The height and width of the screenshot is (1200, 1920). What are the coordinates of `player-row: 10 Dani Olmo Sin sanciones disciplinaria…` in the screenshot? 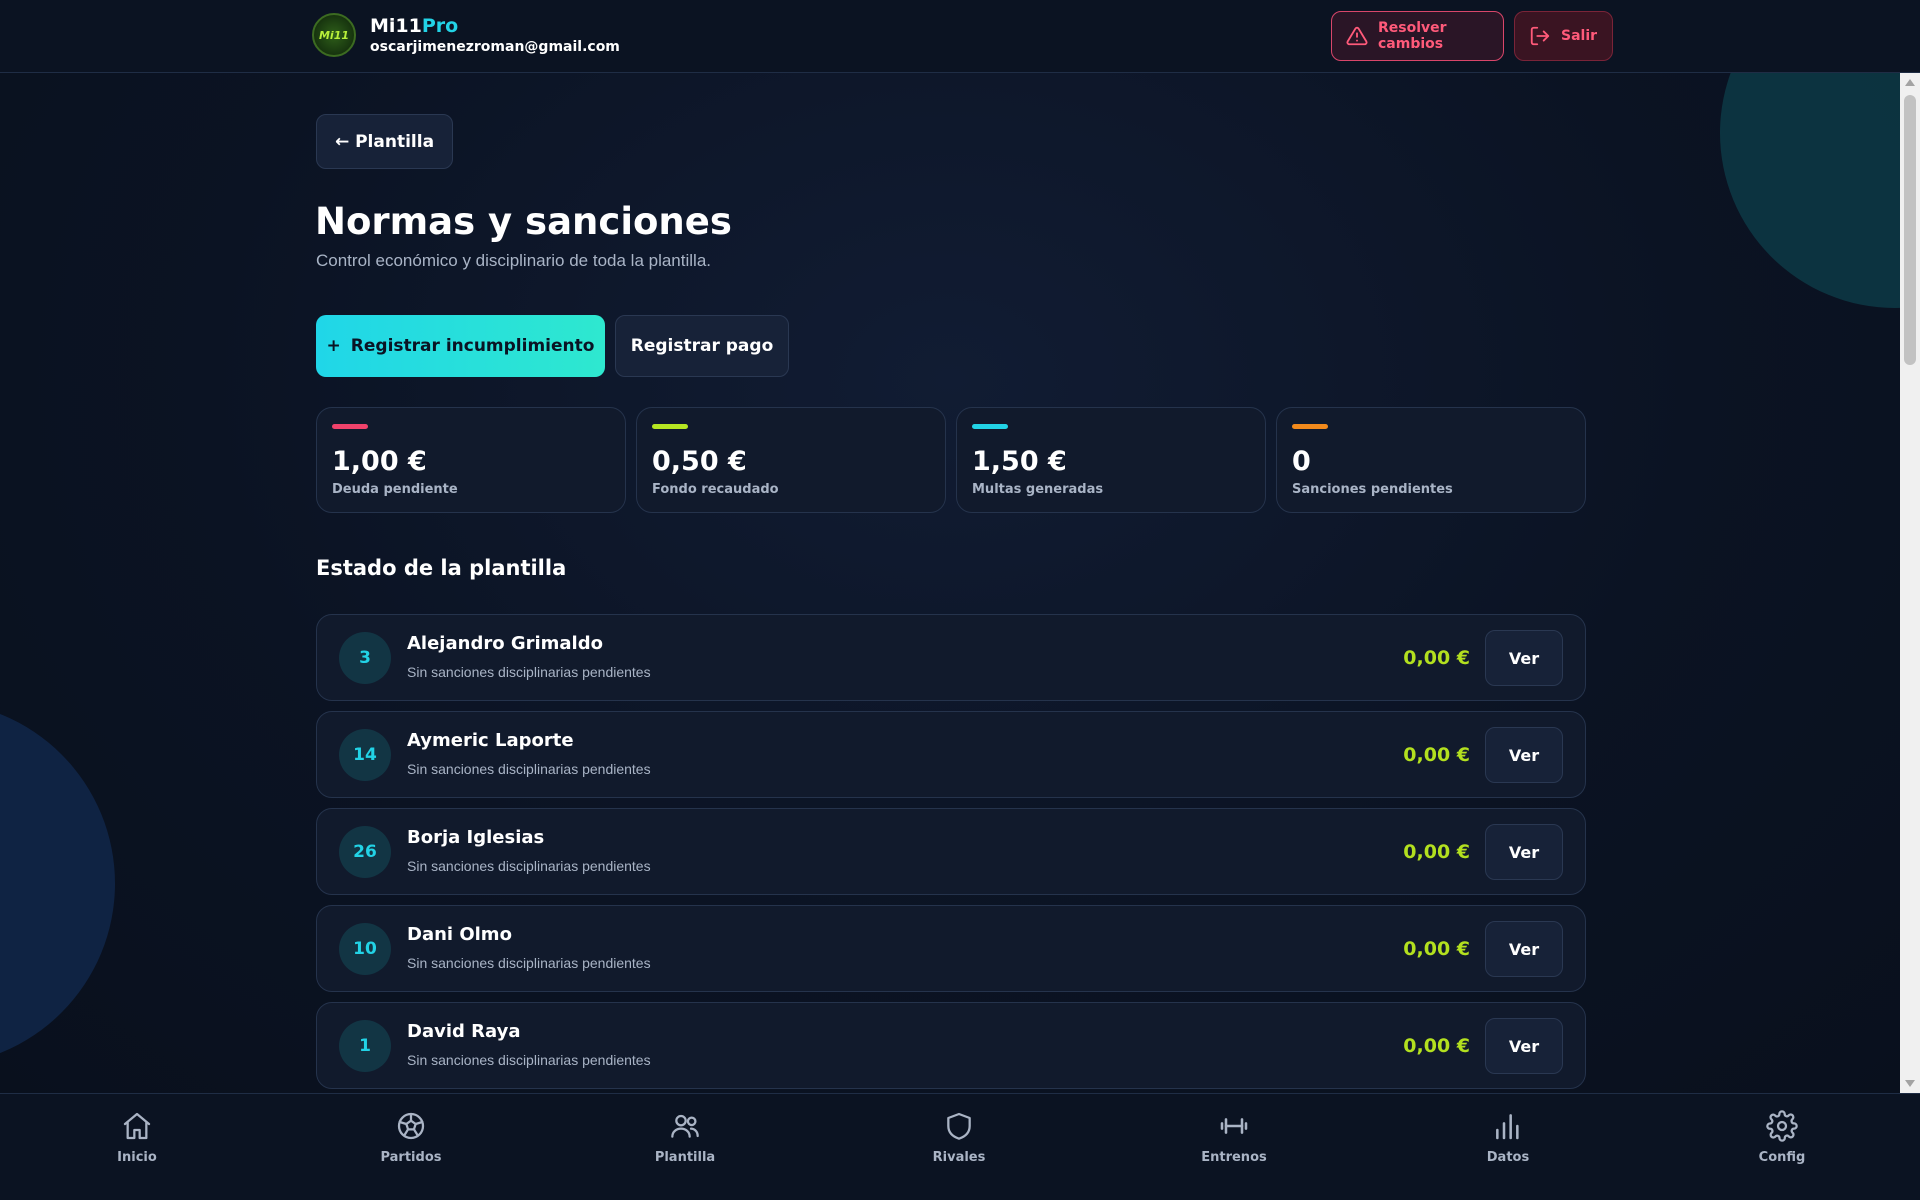 It's located at (951, 948).